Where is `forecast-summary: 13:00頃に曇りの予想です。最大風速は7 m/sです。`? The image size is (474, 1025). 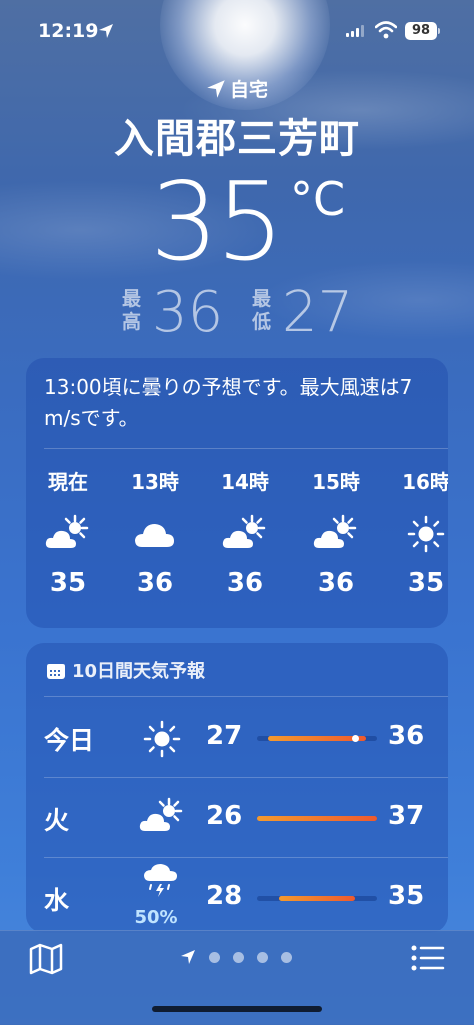 forecast-summary: 13:00頃に曇りの予想です。最大風速は7 m/sです。 is located at coordinates (228, 402).